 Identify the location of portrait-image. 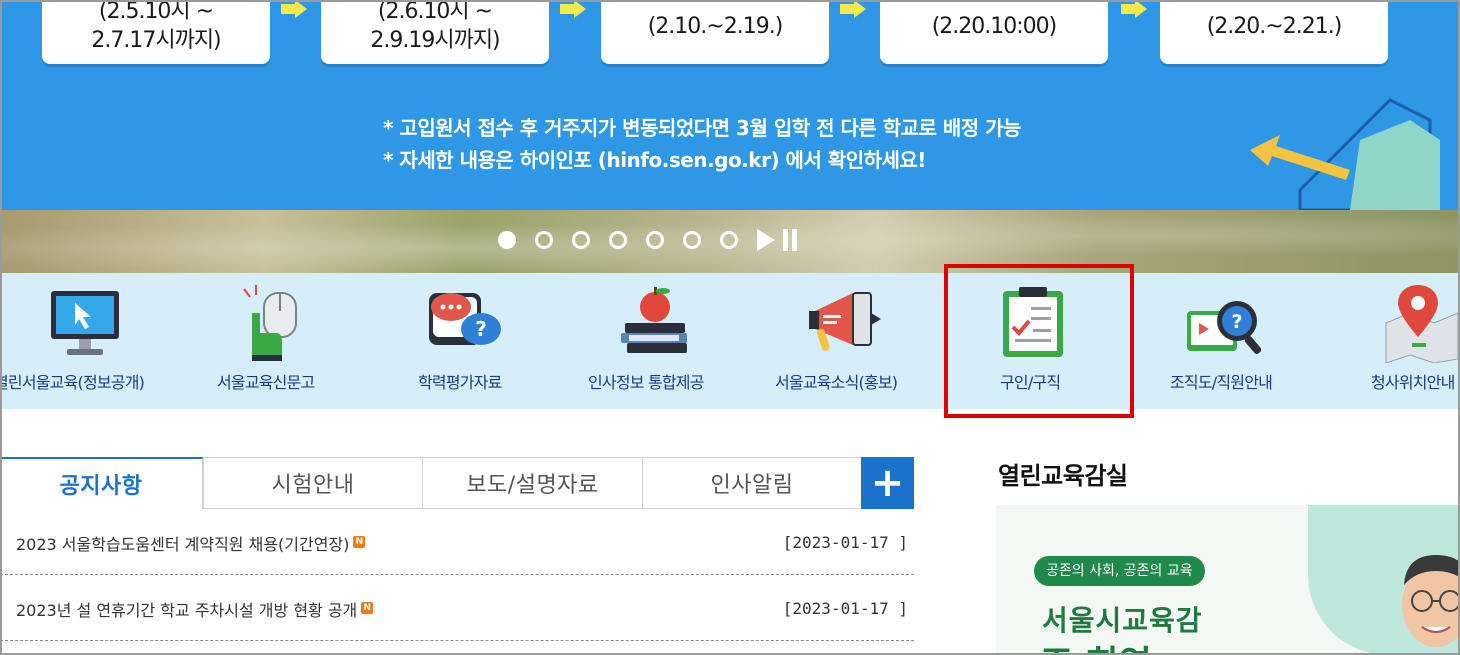
(1431, 601).